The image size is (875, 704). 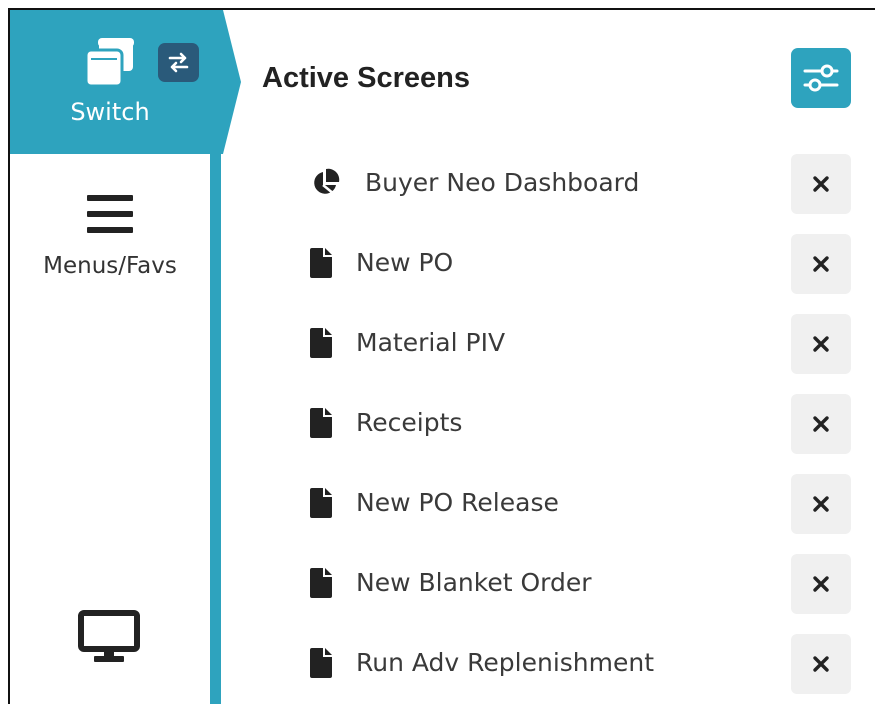 What do you see at coordinates (580, 266) in the screenshot?
I see `list-item: New PO` at bounding box center [580, 266].